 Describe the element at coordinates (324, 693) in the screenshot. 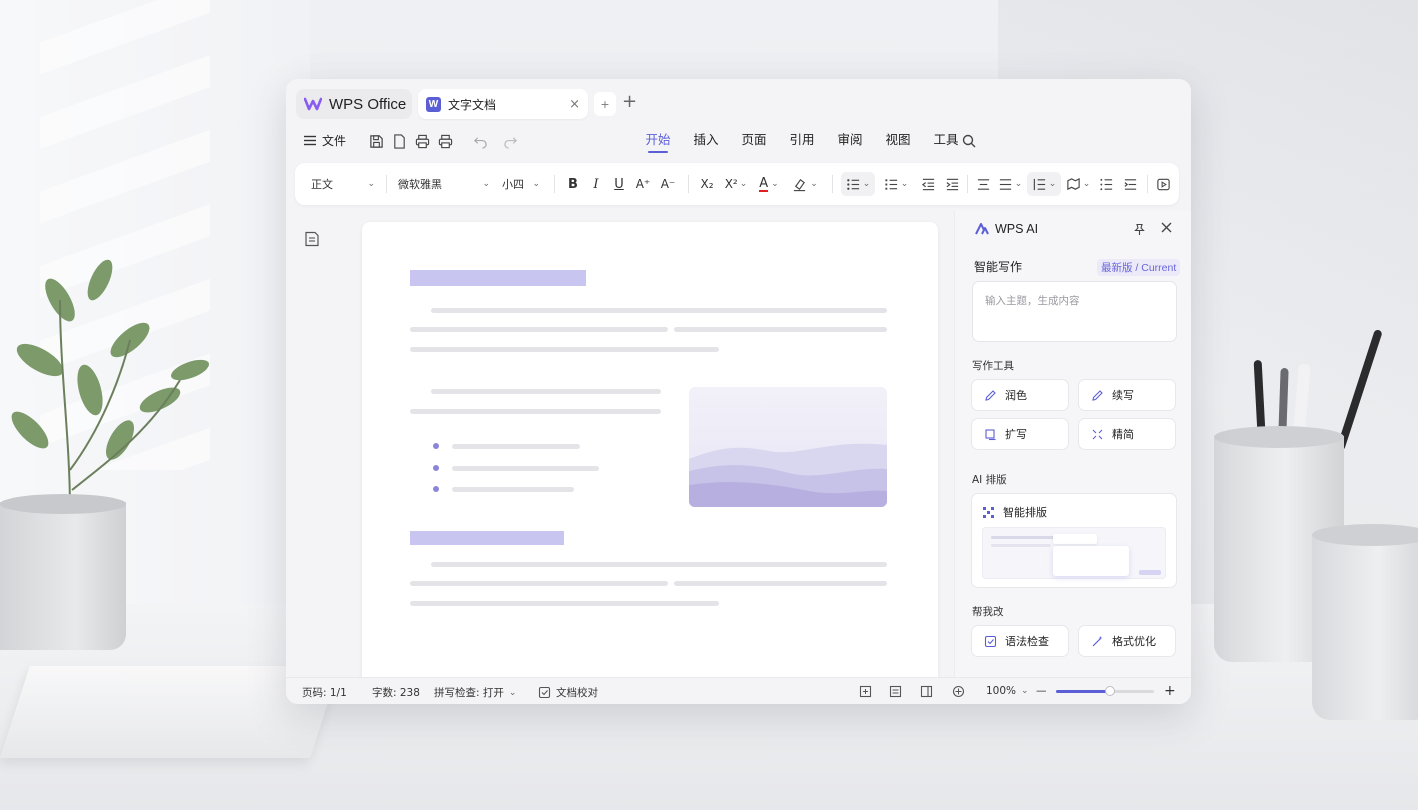

I see `page-count: 页码: 1/1` at that location.